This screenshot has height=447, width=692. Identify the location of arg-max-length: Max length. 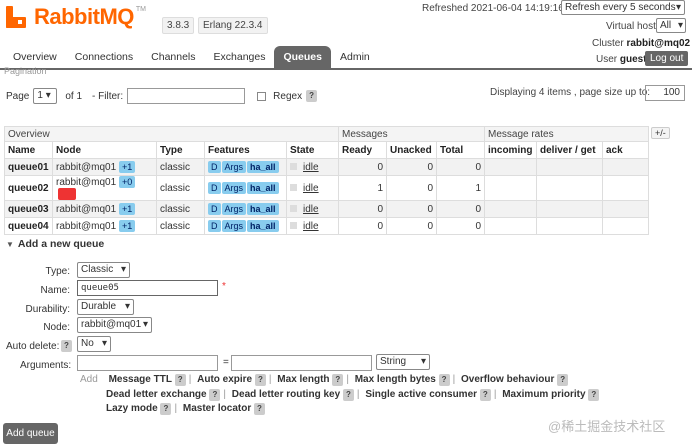
(303, 379).